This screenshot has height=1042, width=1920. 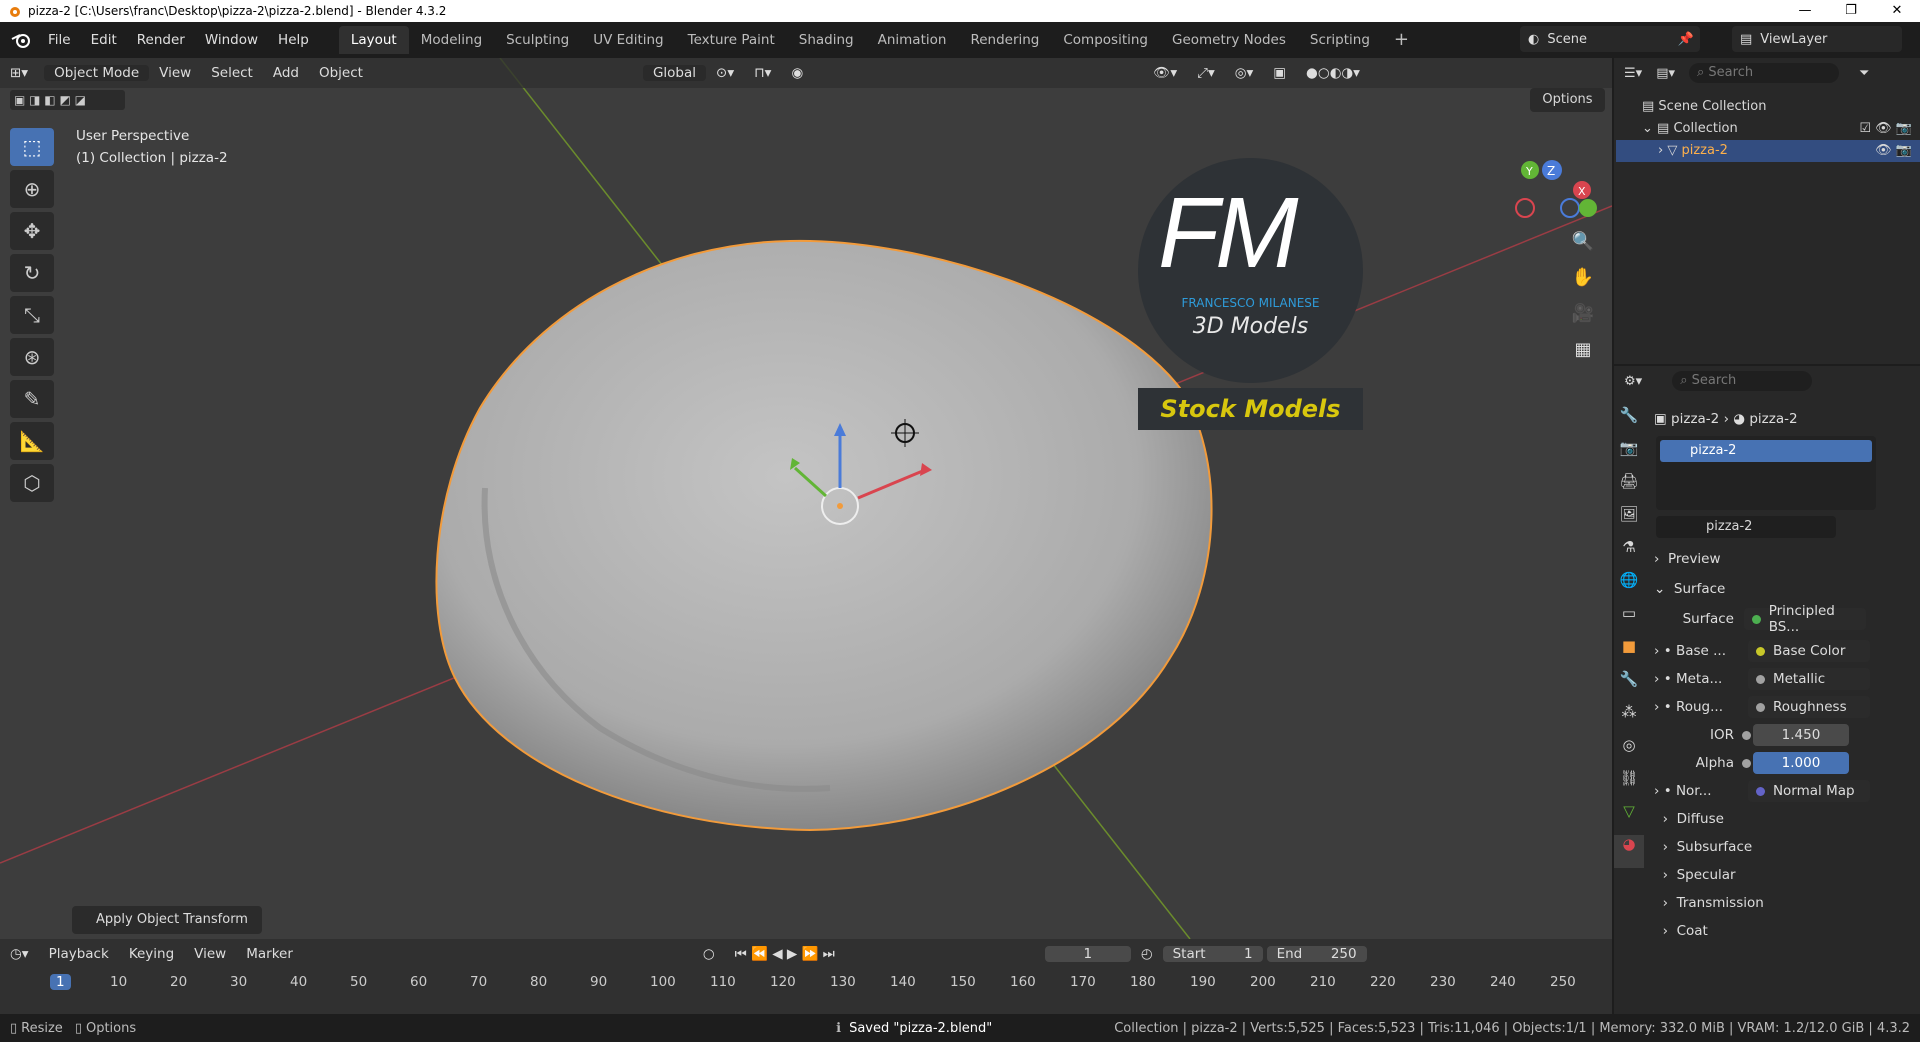 I want to click on select-menu: Select, so click(x=232, y=73).